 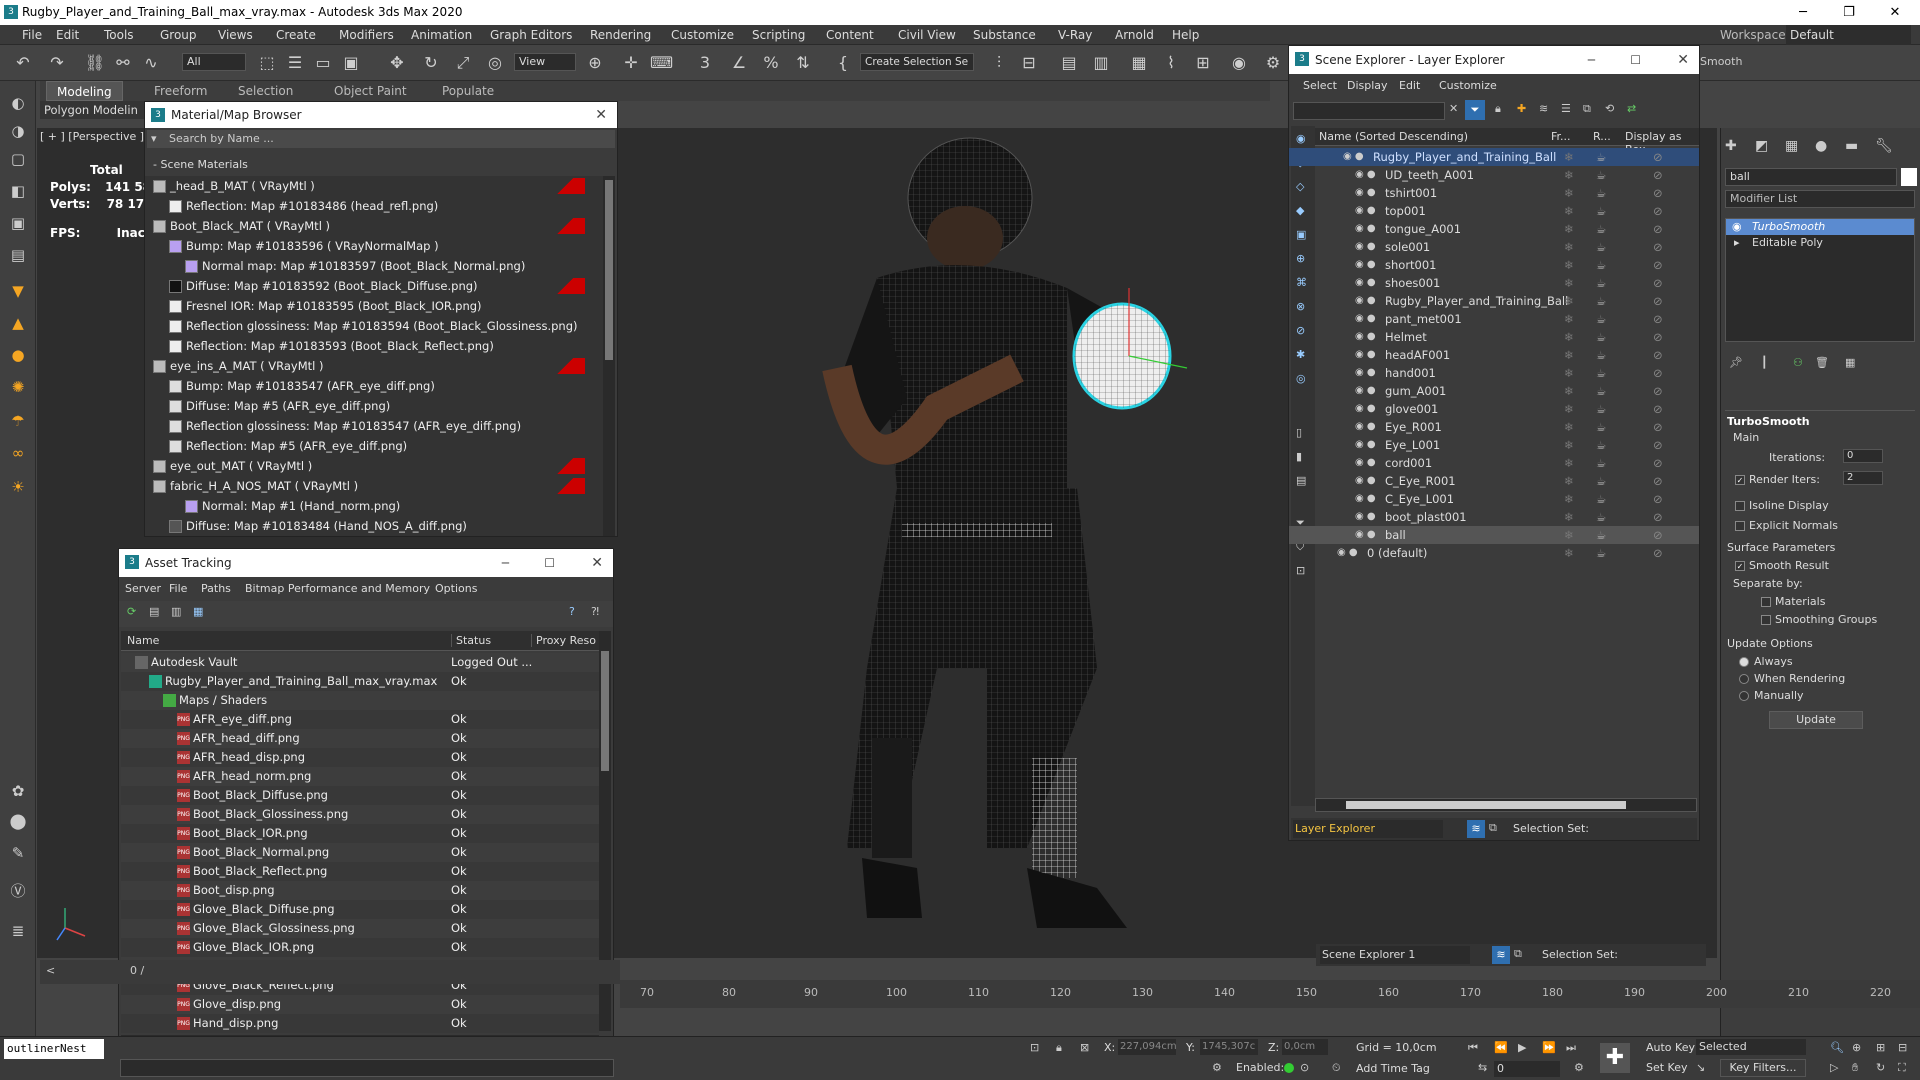 What do you see at coordinates (1494, 391) in the screenshot?
I see `scene-object-row: ◉ ● gum_A001 ❄ ☕ ⊘` at bounding box center [1494, 391].